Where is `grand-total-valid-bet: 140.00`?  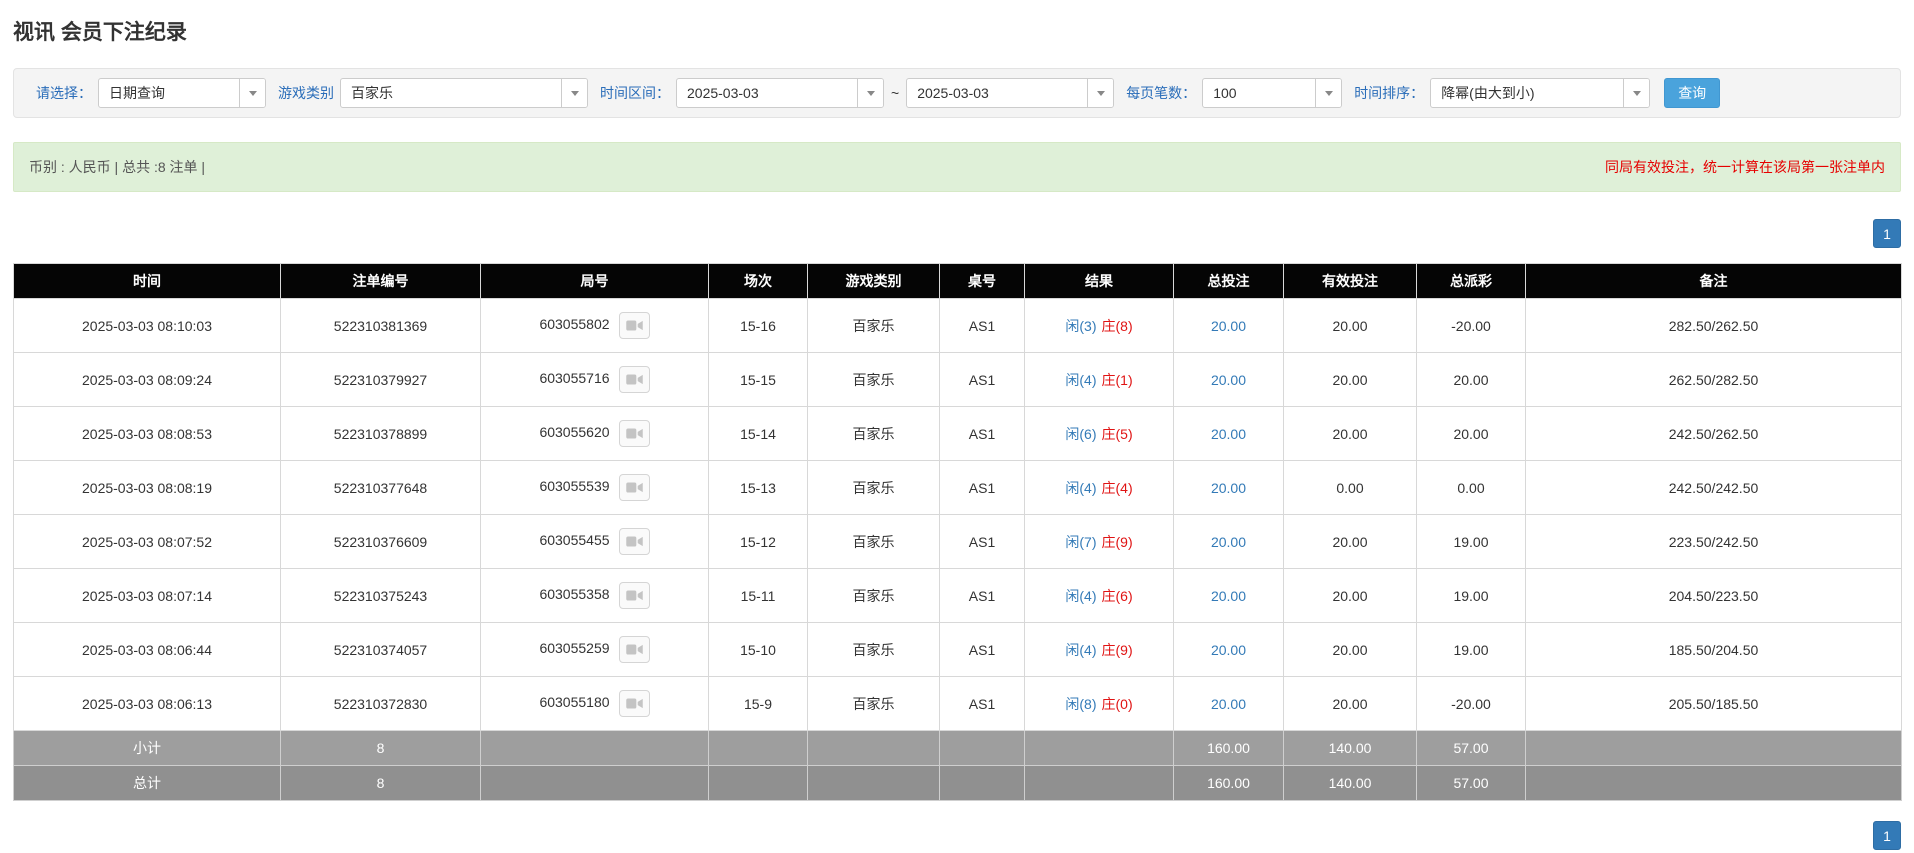 grand-total-valid-bet: 140.00 is located at coordinates (1350, 783).